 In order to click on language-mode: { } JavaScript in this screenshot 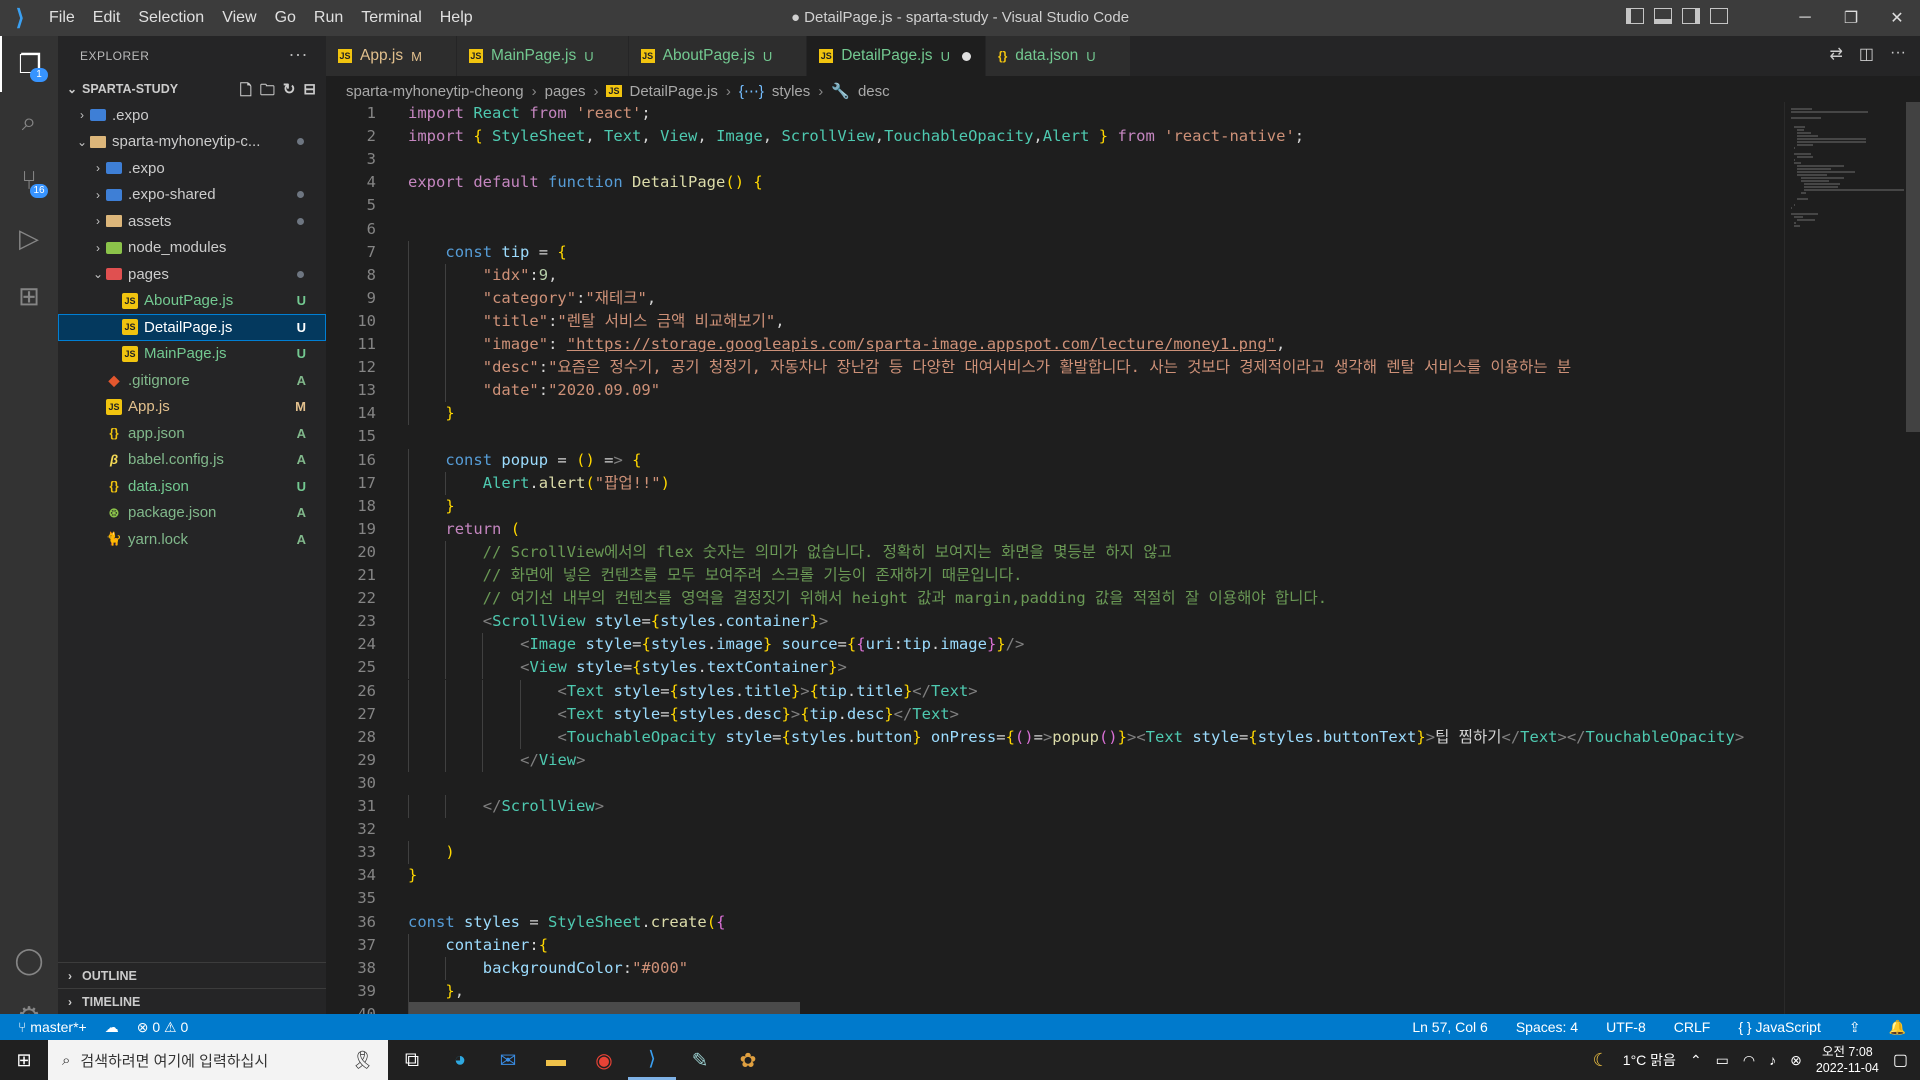, I will do `click(1779, 1027)`.